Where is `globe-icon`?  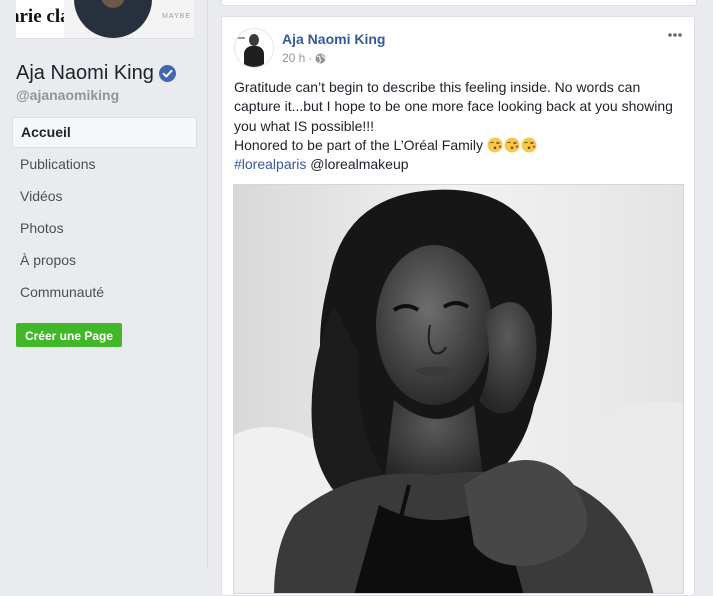
globe-icon is located at coordinates (320, 58).